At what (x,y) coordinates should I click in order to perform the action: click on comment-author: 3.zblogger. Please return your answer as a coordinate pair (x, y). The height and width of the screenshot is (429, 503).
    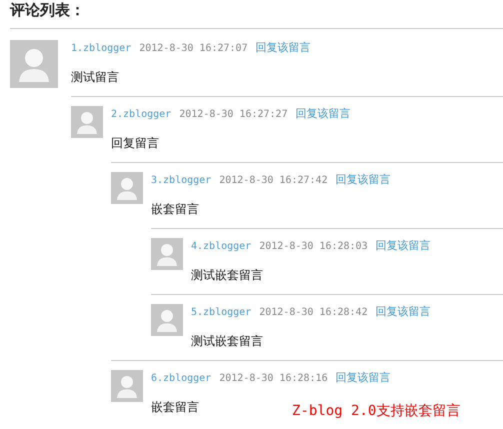
    Looking at the image, I should click on (181, 181).